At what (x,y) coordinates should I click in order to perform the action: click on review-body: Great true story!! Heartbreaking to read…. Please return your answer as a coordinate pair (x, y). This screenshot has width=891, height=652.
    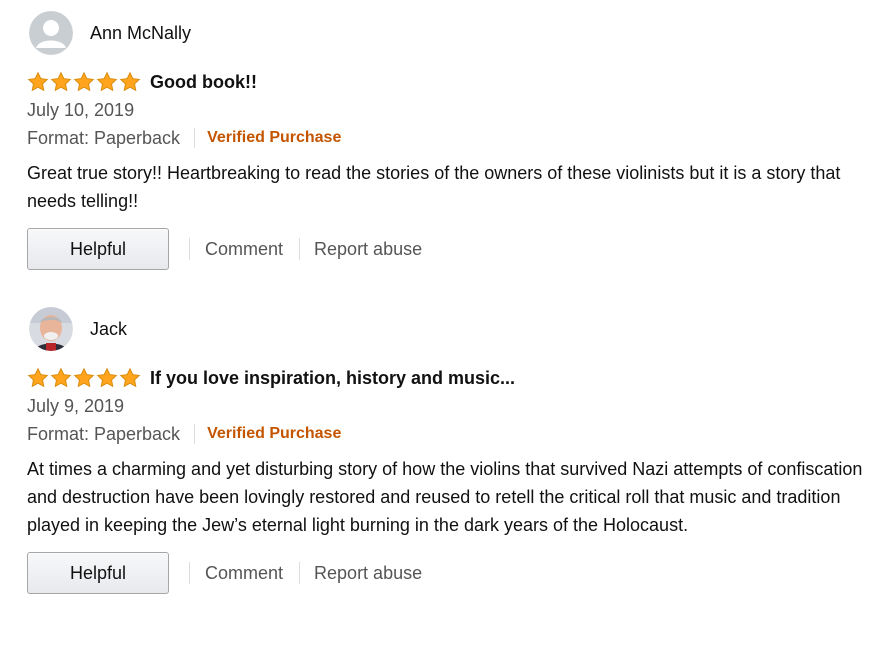
    Looking at the image, I should click on (434, 187).